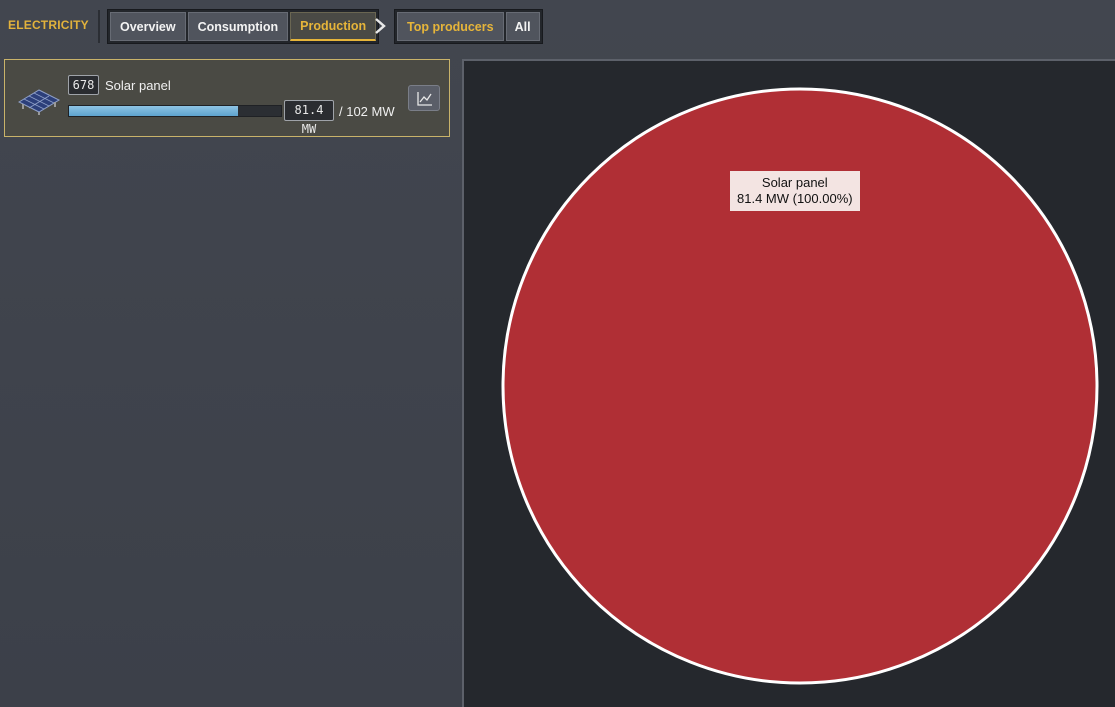 The height and width of the screenshot is (707, 1115). Describe the element at coordinates (154, 111) in the screenshot. I see `production-bar-fill` at that location.